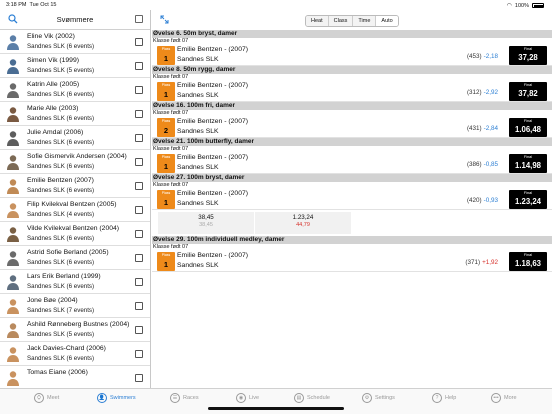 The width and height of the screenshot is (552, 414). What do you see at coordinates (175, 398) in the screenshot?
I see `races-icon: ☰` at bounding box center [175, 398].